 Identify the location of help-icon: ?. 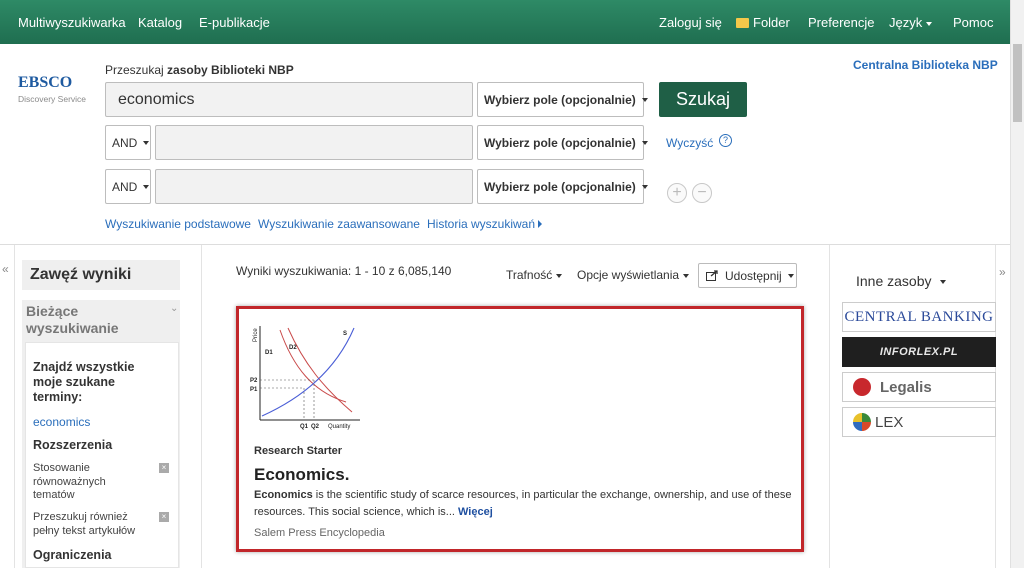
(725, 140).